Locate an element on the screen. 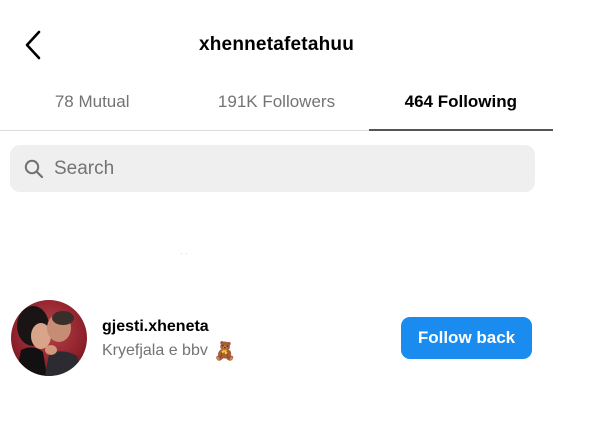  search-bar is located at coordinates (272, 168).